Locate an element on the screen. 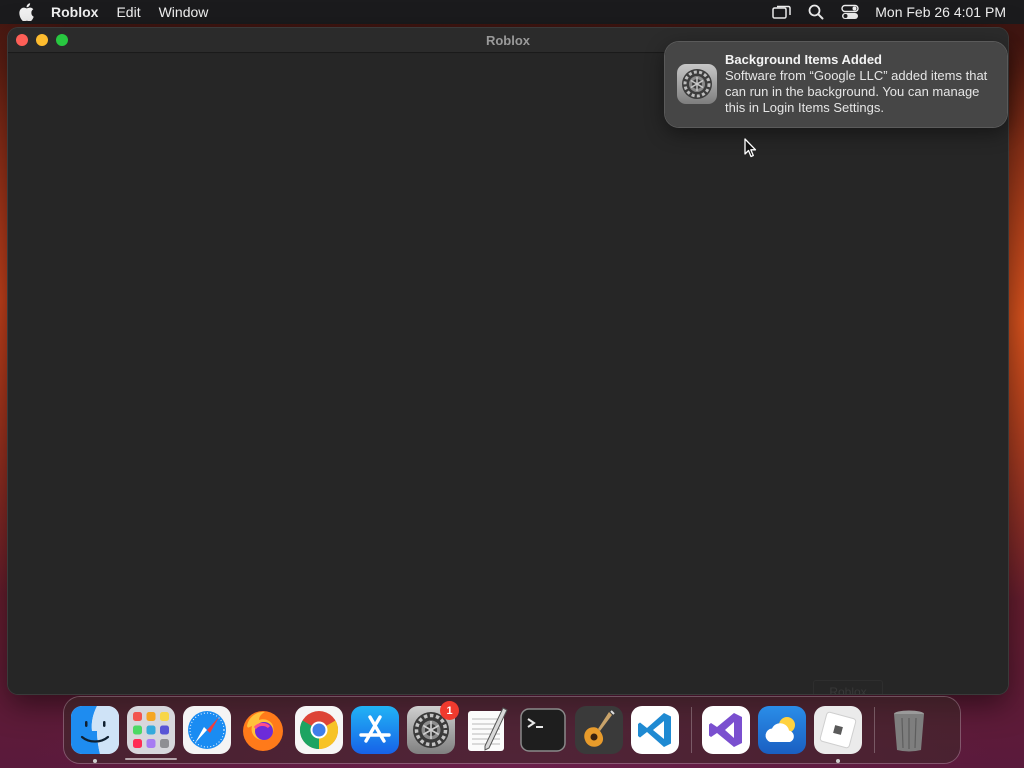  visual-studio-icon is located at coordinates (726, 730).